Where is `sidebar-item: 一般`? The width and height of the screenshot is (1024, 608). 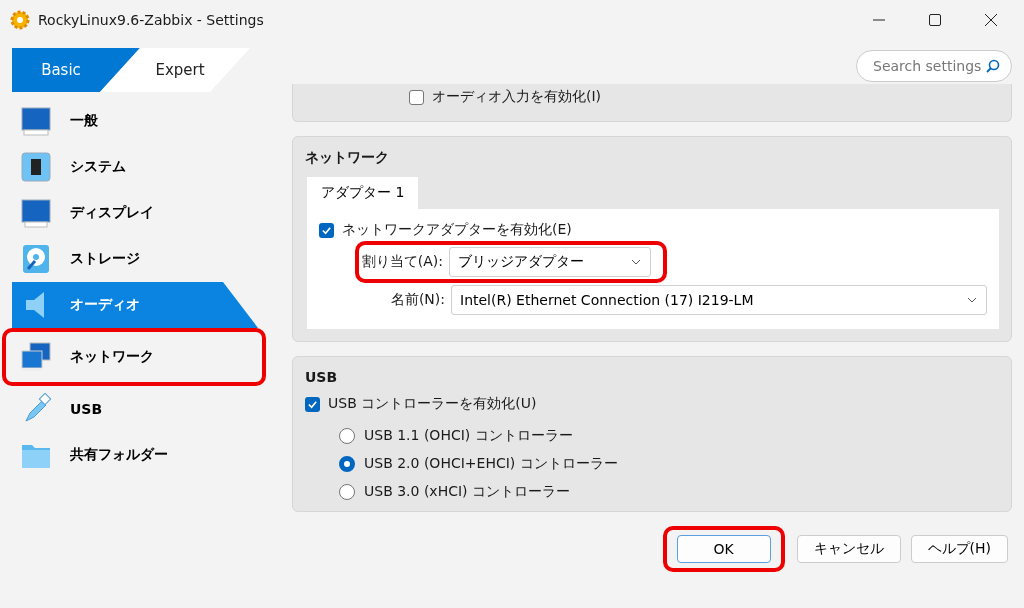 sidebar-item: 一般 is located at coordinates (130, 121).